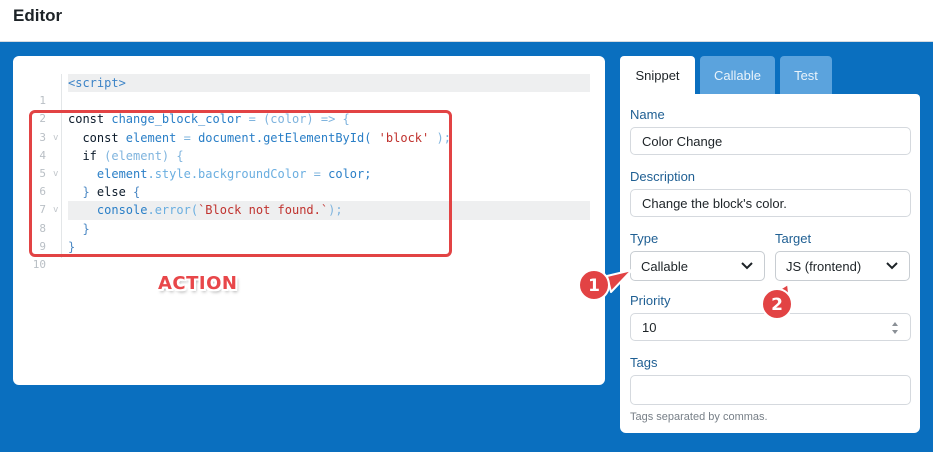  Describe the element at coordinates (644, 362) in the screenshot. I see `tags-label: Tags` at that location.